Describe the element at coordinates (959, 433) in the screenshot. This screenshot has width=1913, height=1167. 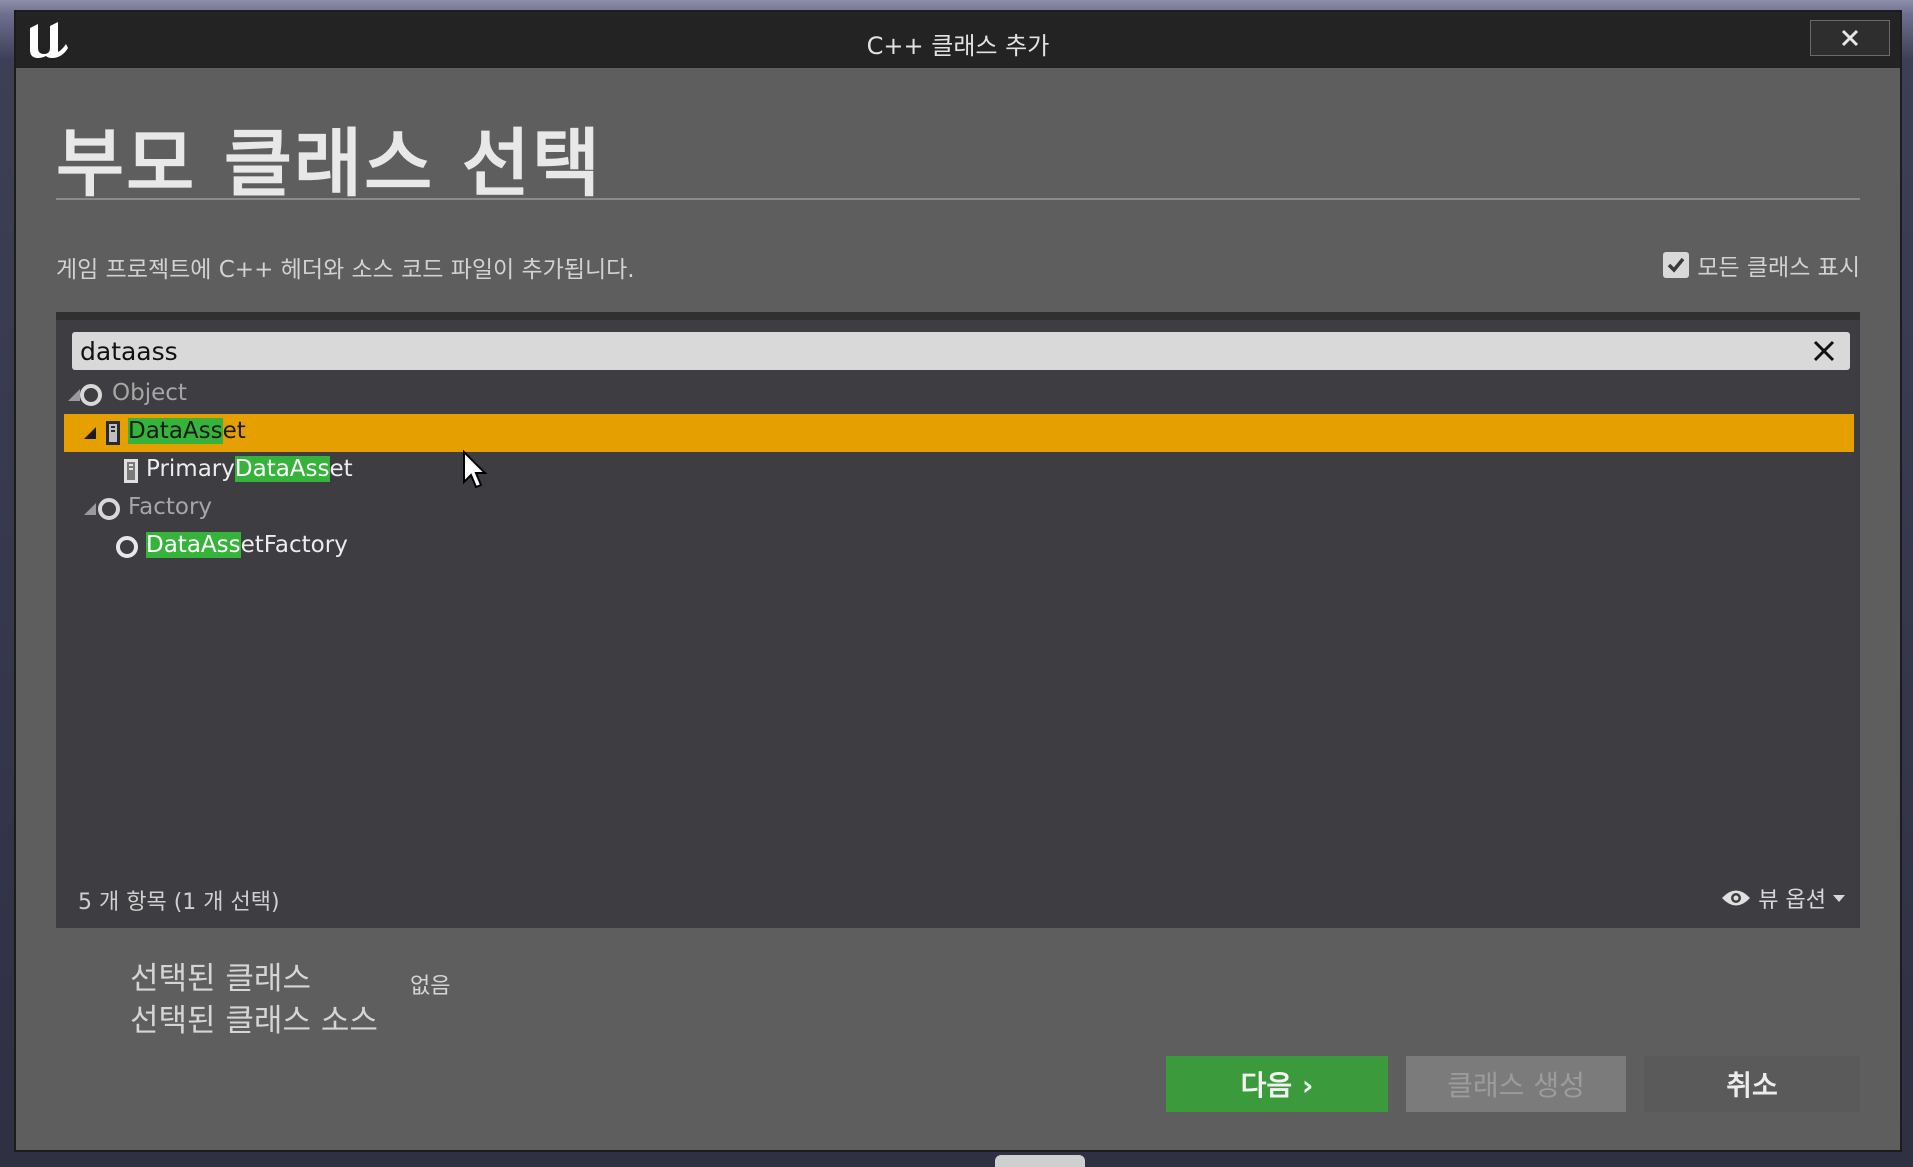
I see `tree-row-dataasset: DataAsset` at that location.